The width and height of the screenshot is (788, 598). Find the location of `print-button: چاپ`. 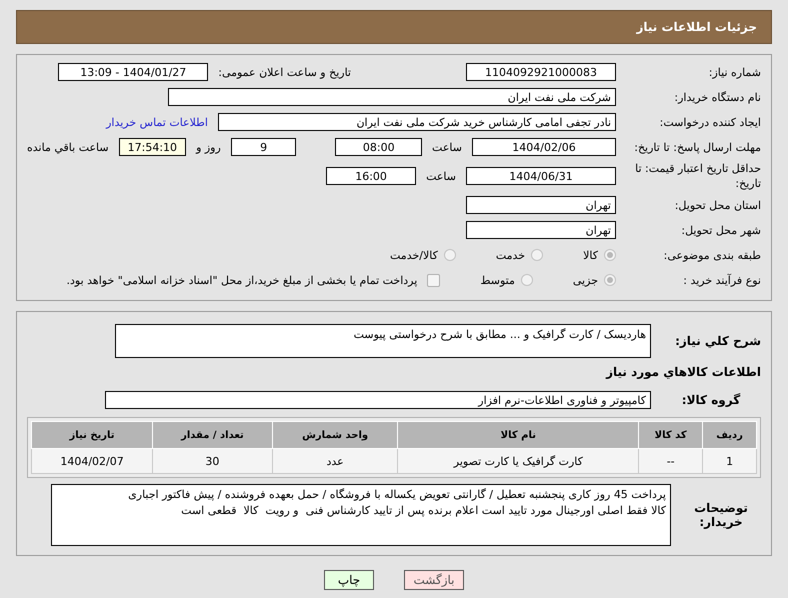

print-button: چاپ is located at coordinates (349, 580).